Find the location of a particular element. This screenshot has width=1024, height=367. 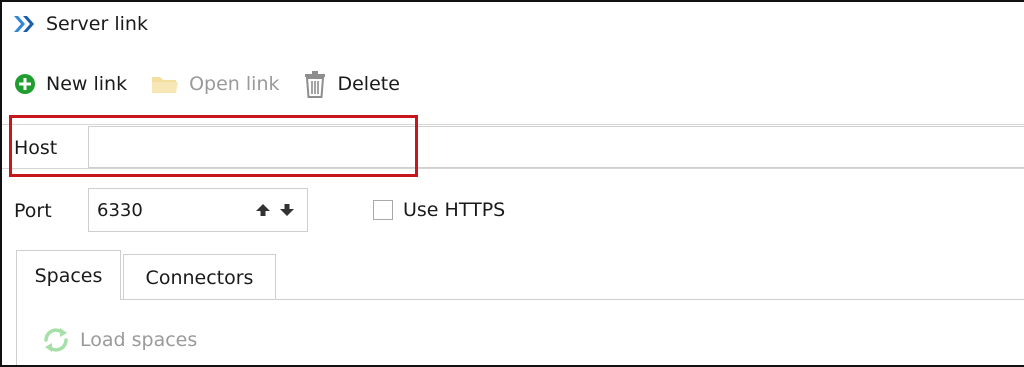

use-https-checkbox is located at coordinates (383, 210).